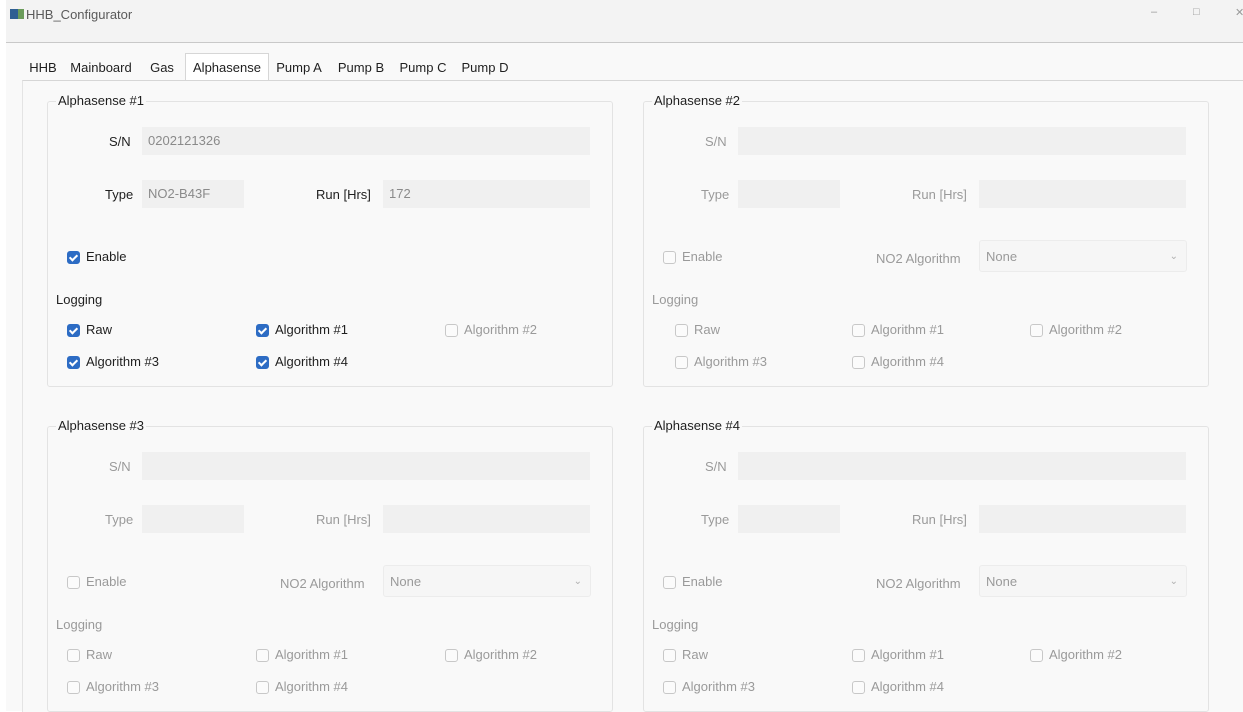 This screenshot has width=1243, height=712. What do you see at coordinates (193, 194) in the screenshot?
I see `type-field: NO2-B43F` at bounding box center [193, 194].